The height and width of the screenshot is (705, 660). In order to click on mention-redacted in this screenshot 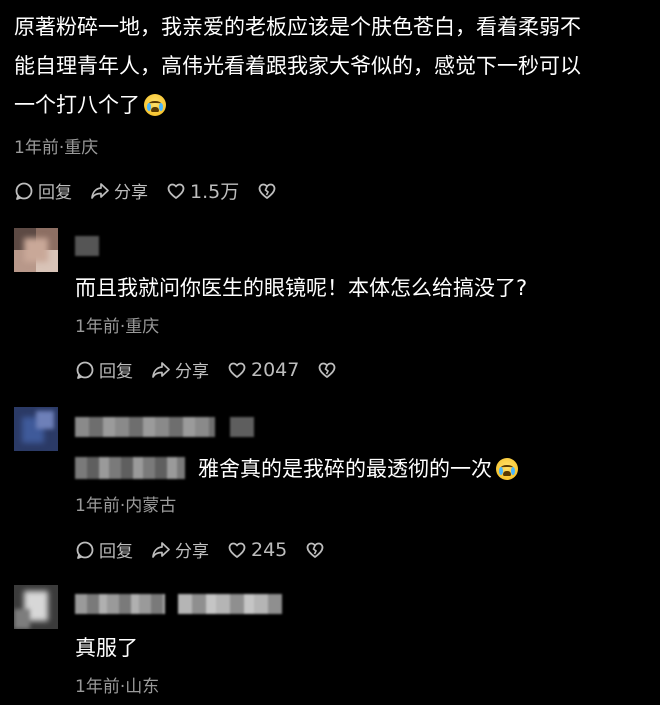, I will do `click(130, 468)`.